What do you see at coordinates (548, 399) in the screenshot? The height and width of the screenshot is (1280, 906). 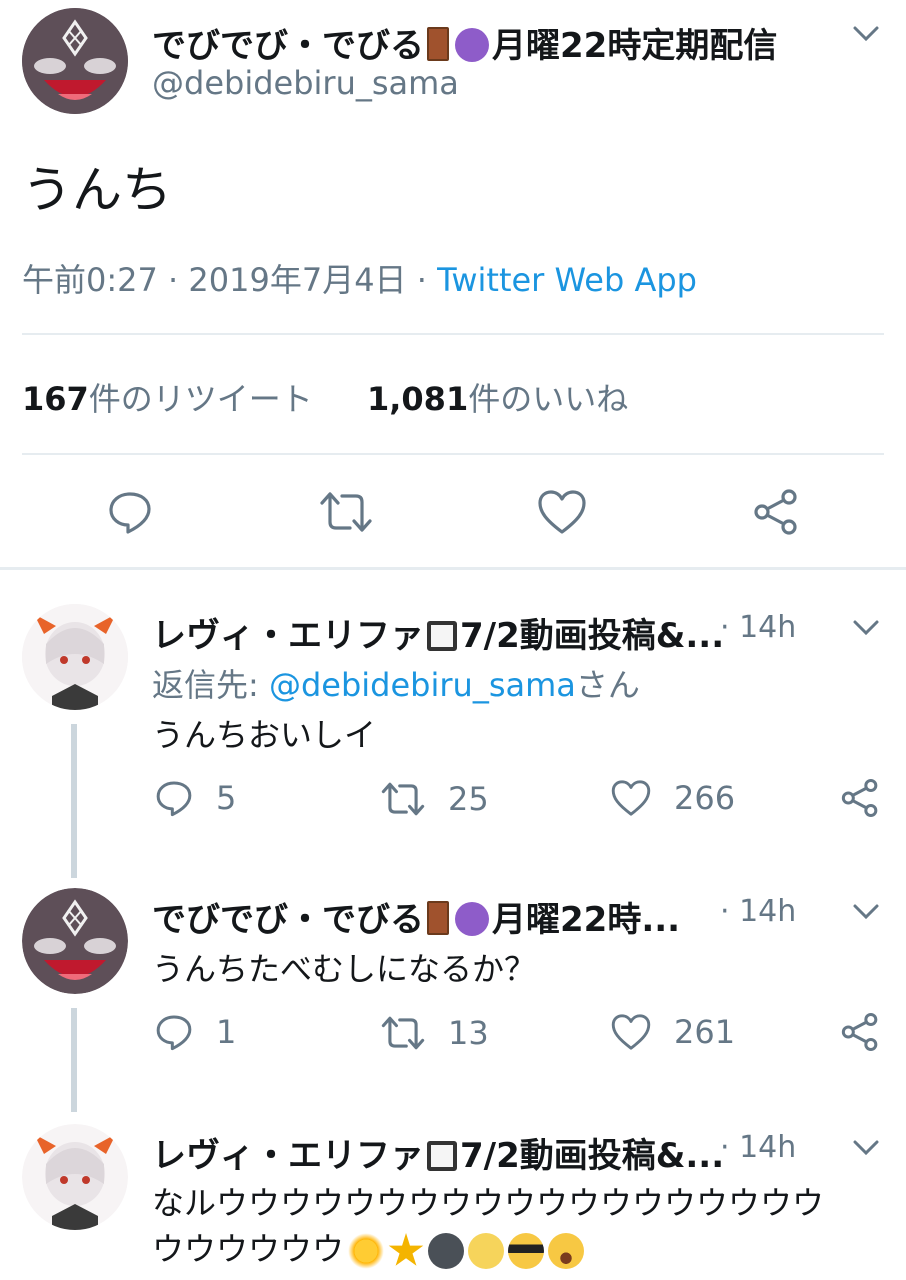 I see `like-label: 件のいいね` at bounding box center [548, 399].